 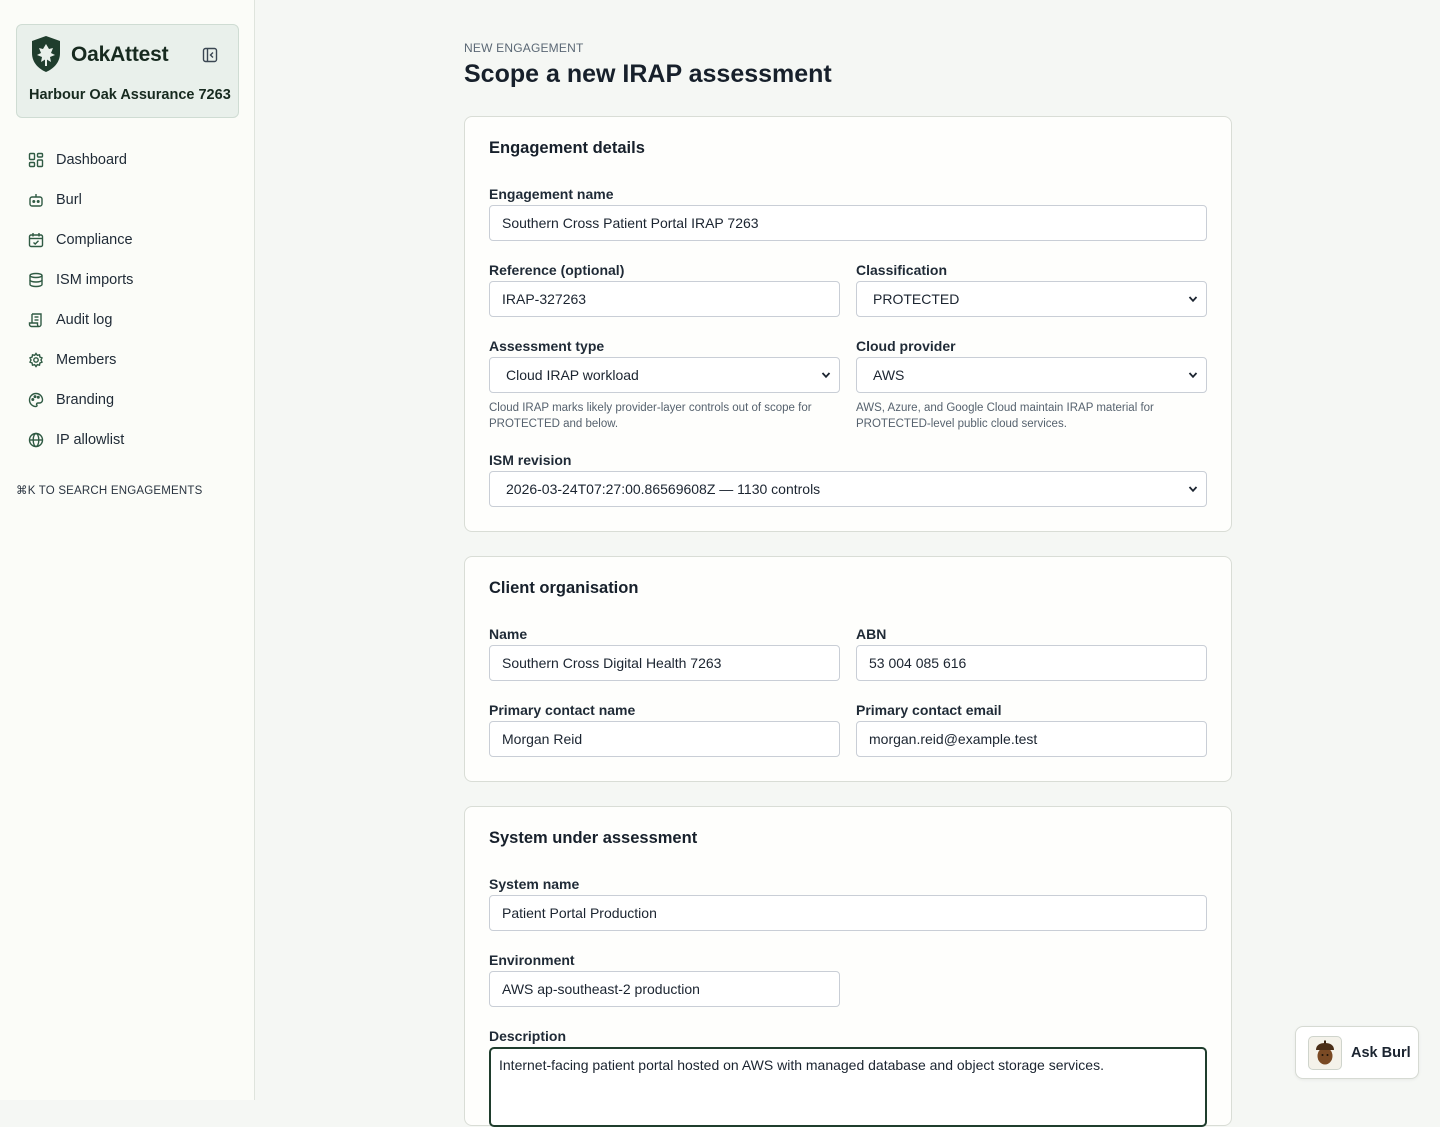 What do you see at coordinates (127, 71) in the screenshot?
I see `org-switcher: OakAttest Harbour Oak Assurance 7263` at bounding box center [127, 71].